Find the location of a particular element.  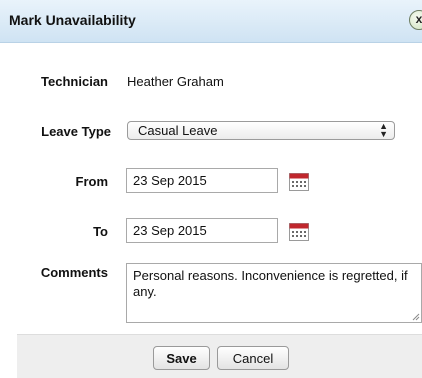

dialog-footer: Save Cancel is located at coordinates (219, 356).